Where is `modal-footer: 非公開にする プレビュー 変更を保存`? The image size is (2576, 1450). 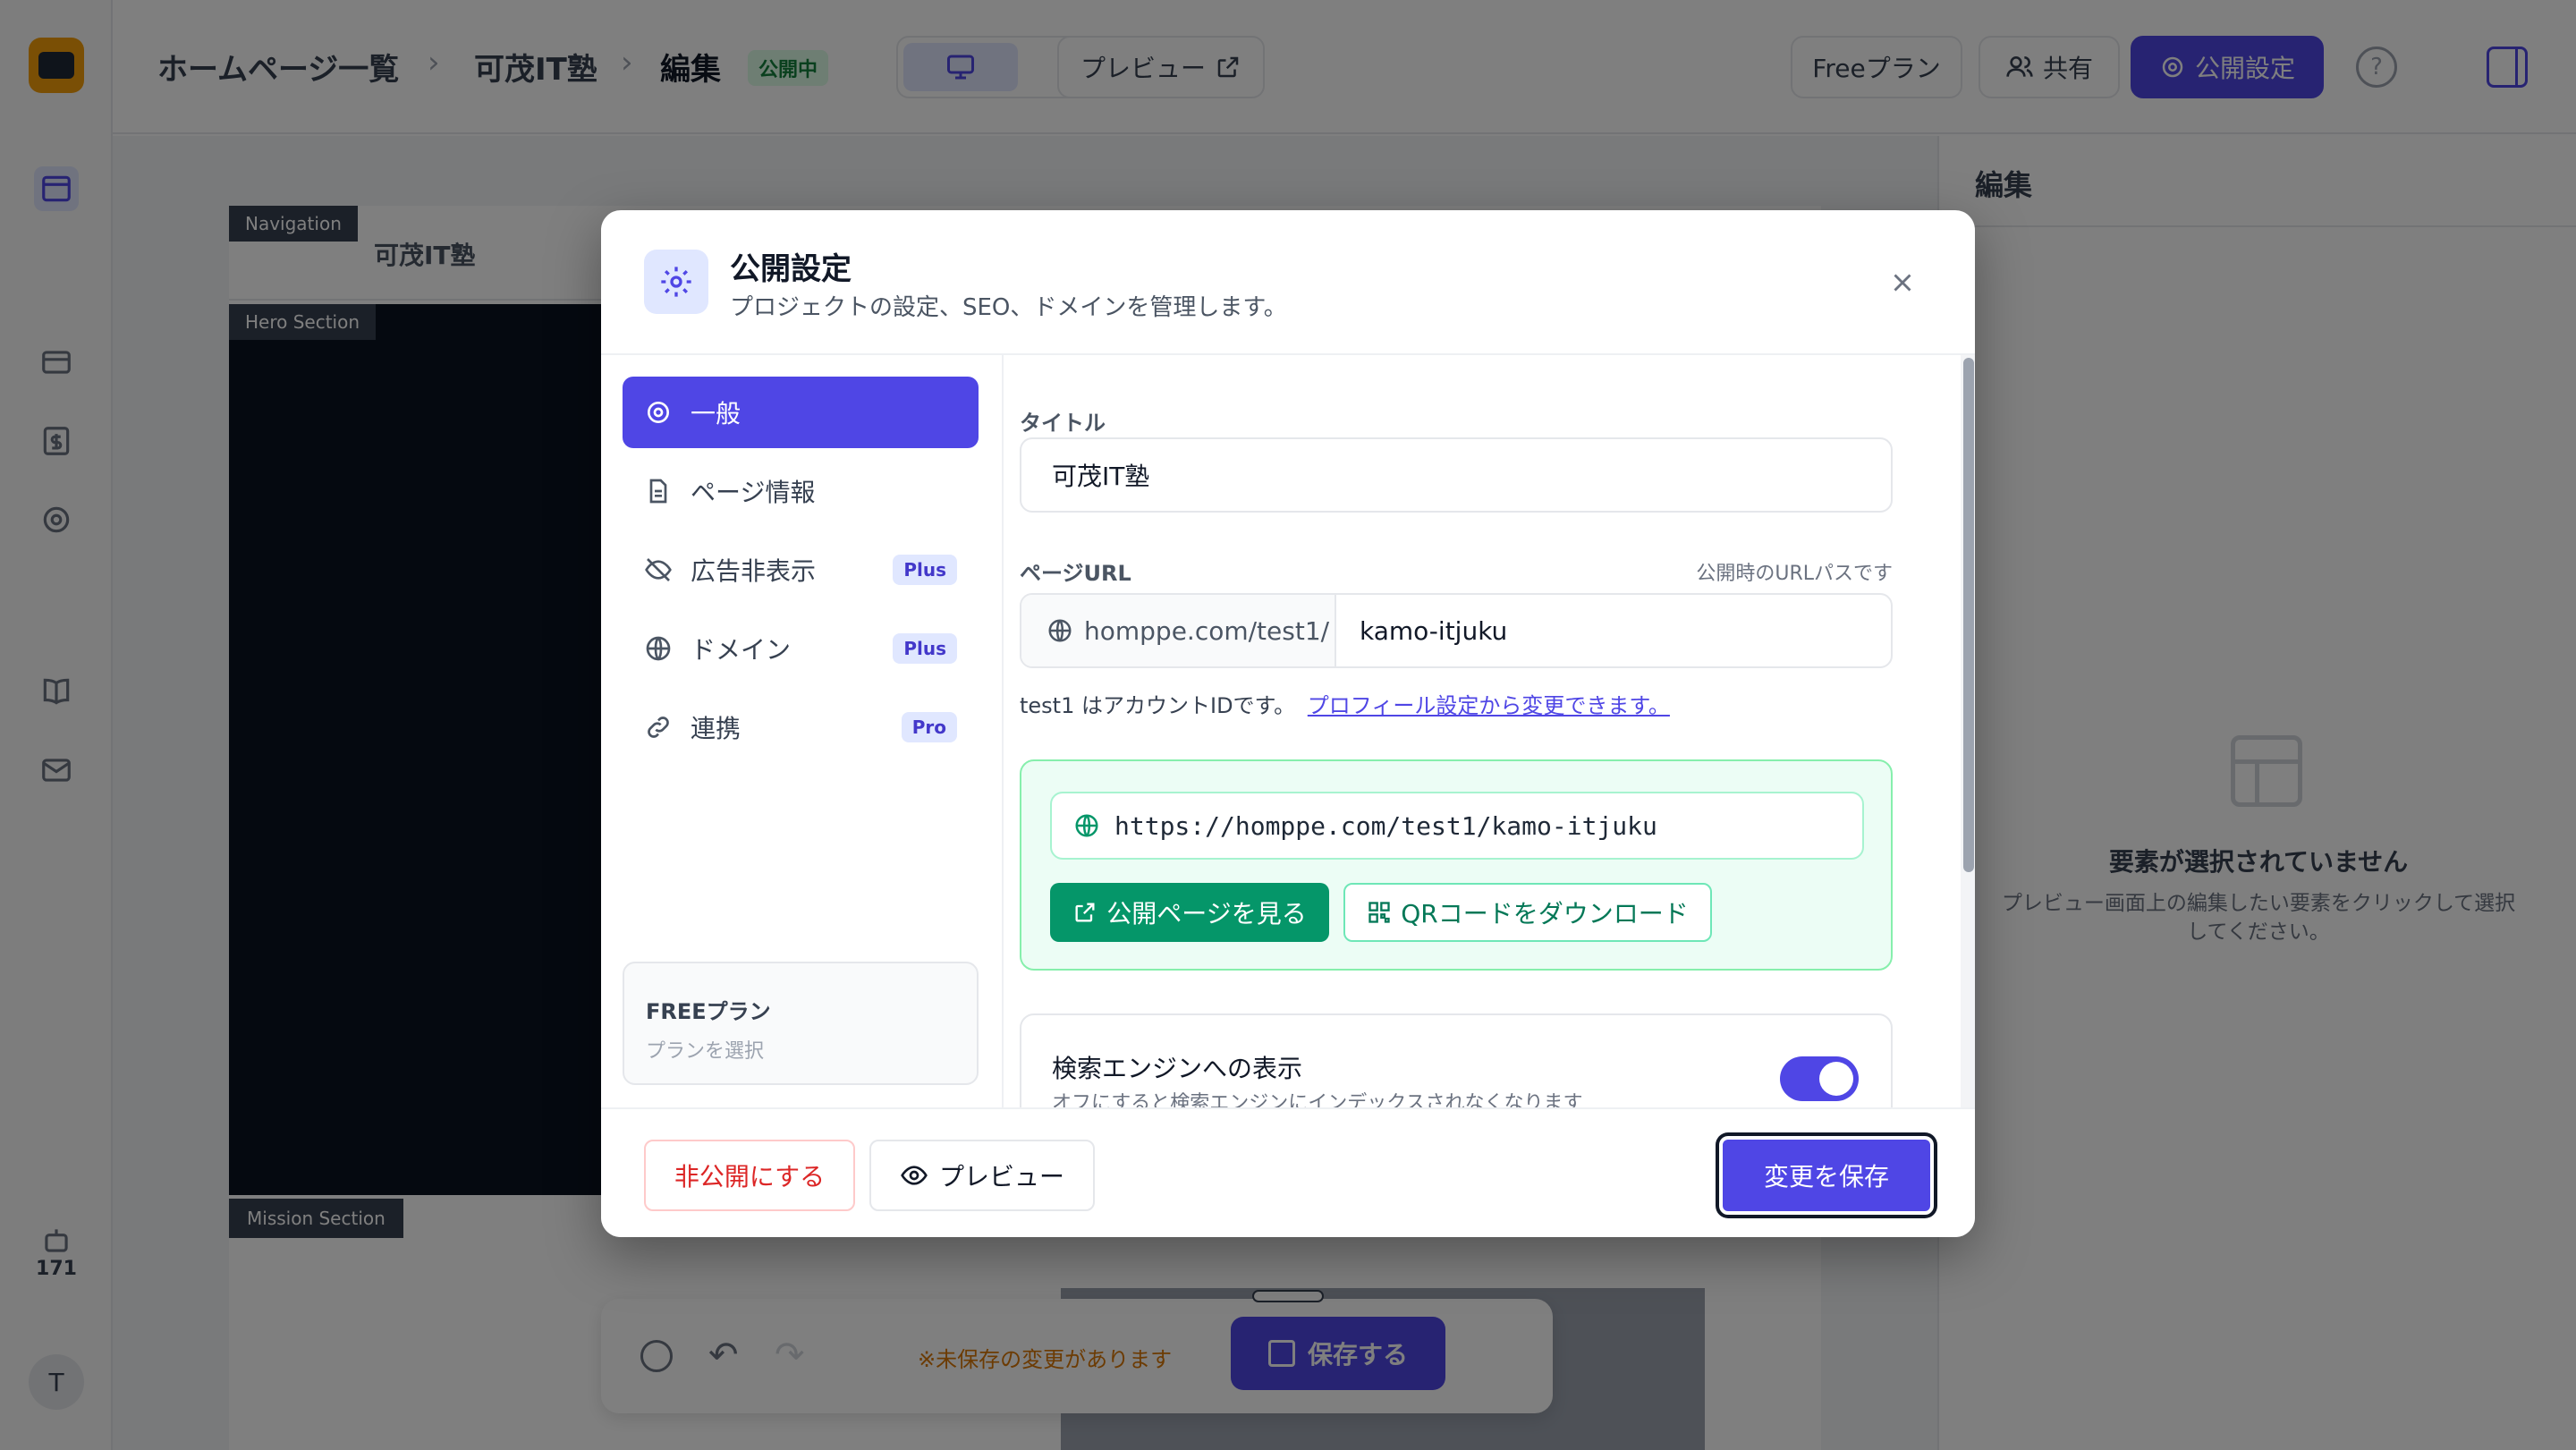
modal-footer: 非公開にする プレビュー 変更を保存 is located at coordinates (1288, 1172).